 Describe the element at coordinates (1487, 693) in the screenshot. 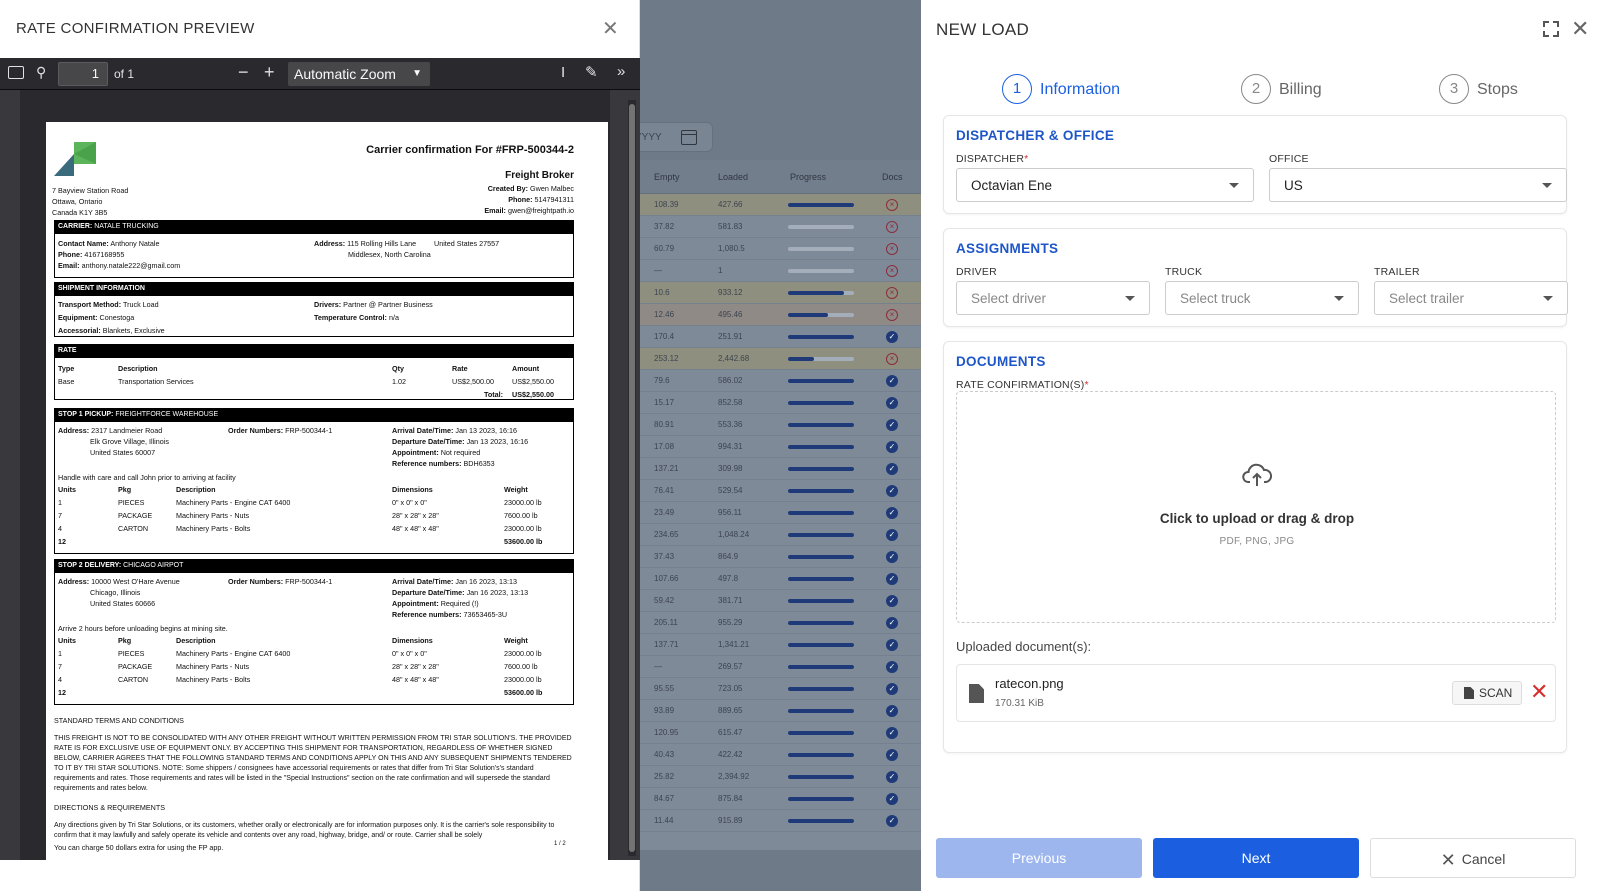

I see `scan-button: SCAN` at that location.